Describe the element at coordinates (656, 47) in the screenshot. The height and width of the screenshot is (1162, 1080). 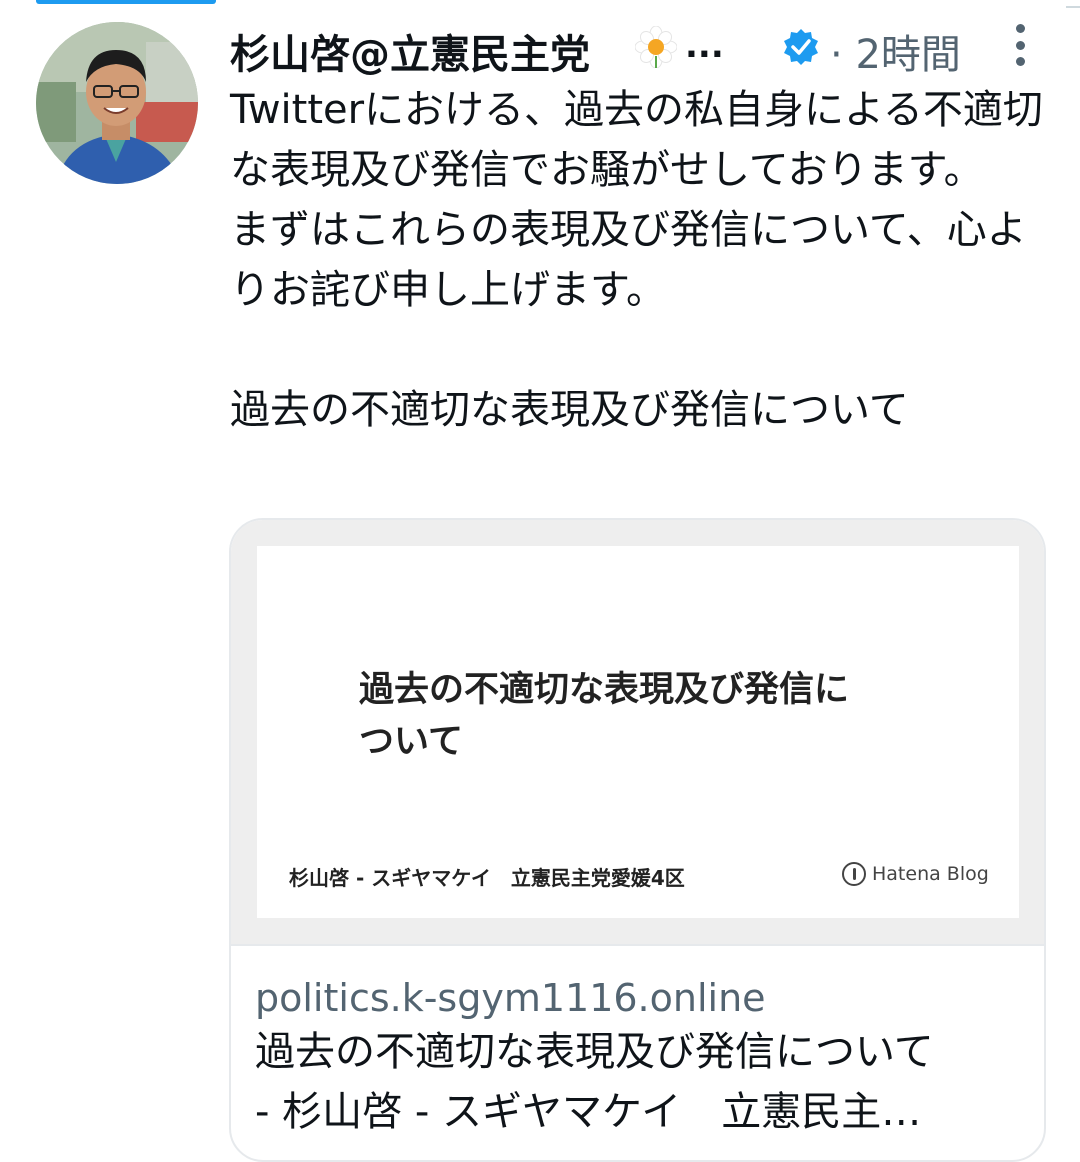
I see `flower-emoji-icon` at that location.